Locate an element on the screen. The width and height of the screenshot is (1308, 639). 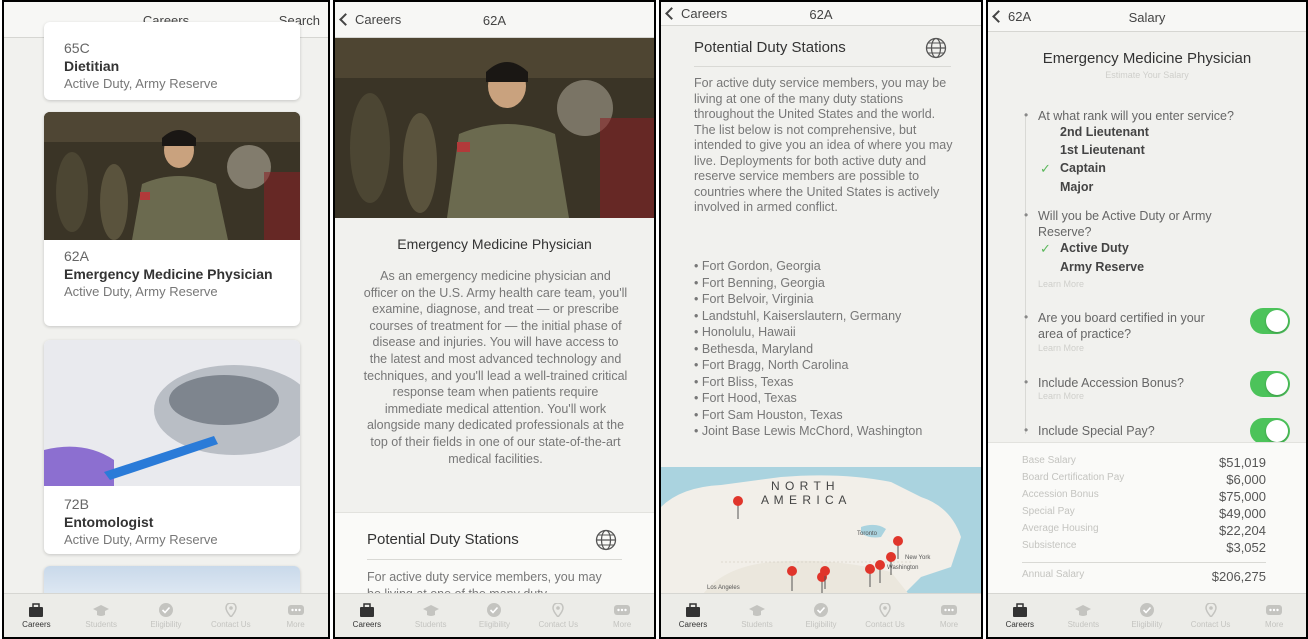
career-card-dietitian: 65C Dietitian Active Duty, Army Reserve is located at coordinates (172, 61).